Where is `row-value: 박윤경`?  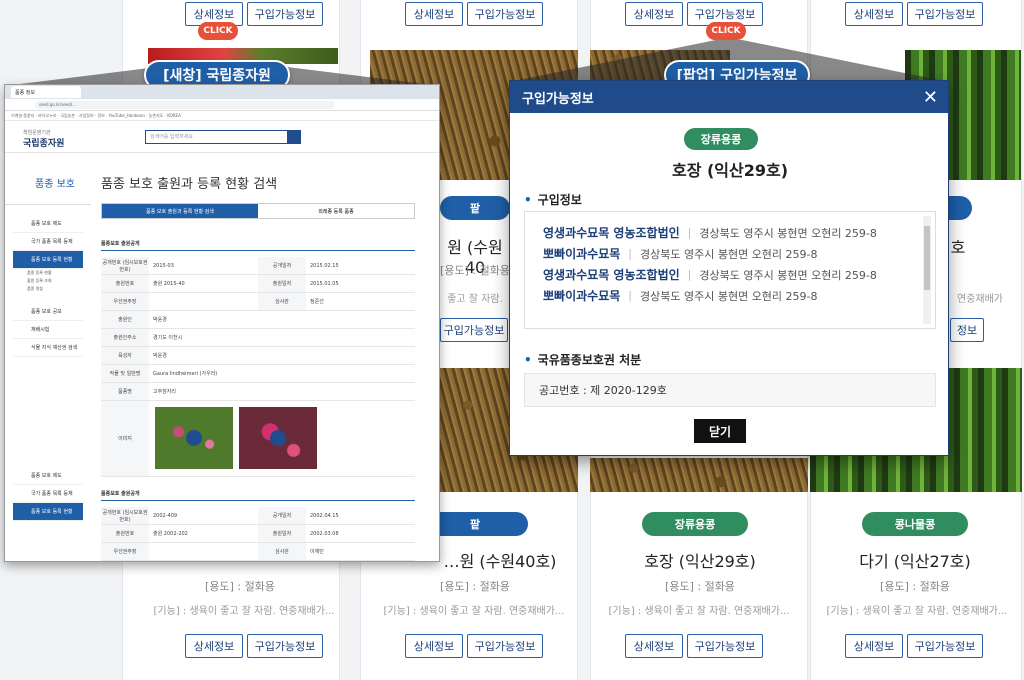
row-value: 박윤경 is located at coordinates (160, 320).